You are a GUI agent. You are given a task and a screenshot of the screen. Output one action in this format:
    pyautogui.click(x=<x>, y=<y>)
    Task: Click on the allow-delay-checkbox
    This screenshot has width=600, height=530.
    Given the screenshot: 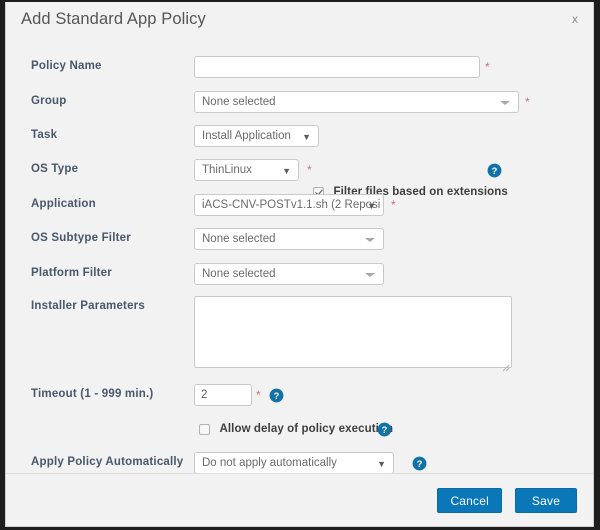 What is the action you would take?
    pyautogui.click(x=204, y=429)
    